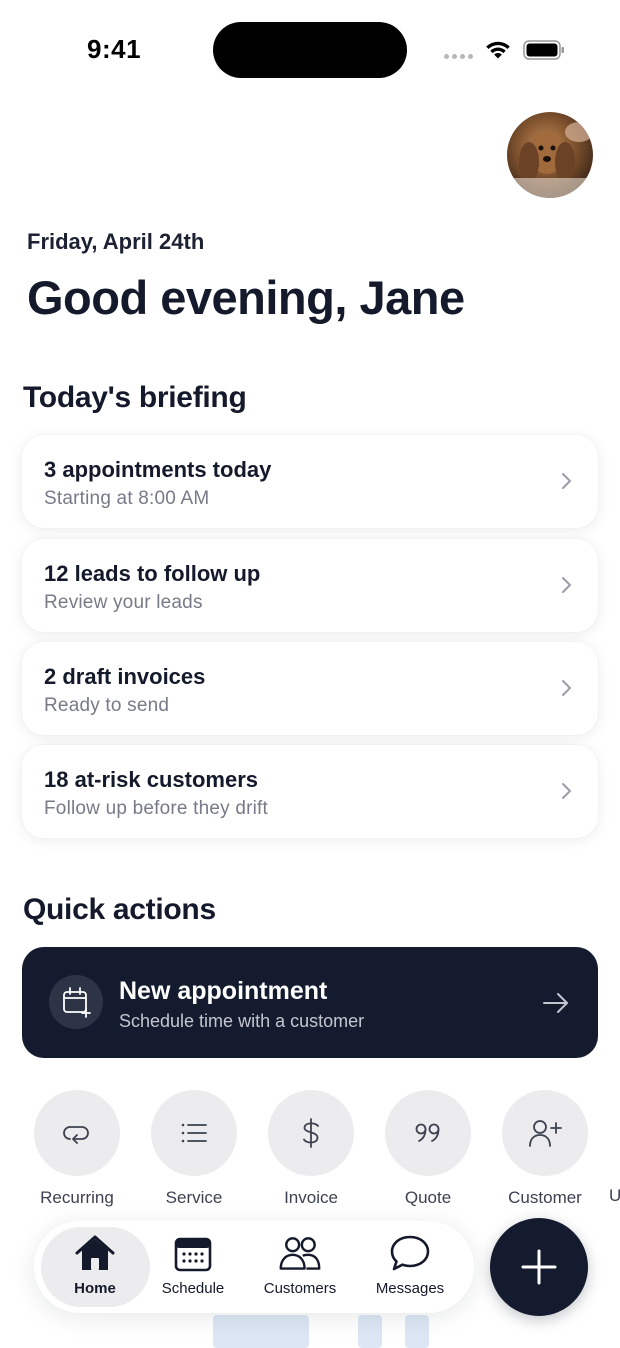 The height and width of the screenshot is (1348, 620). Describe the element at coordinates (156, 808) in the screenshot. I see `briefing-card-subtitle: Follow up before they drift` at that location.